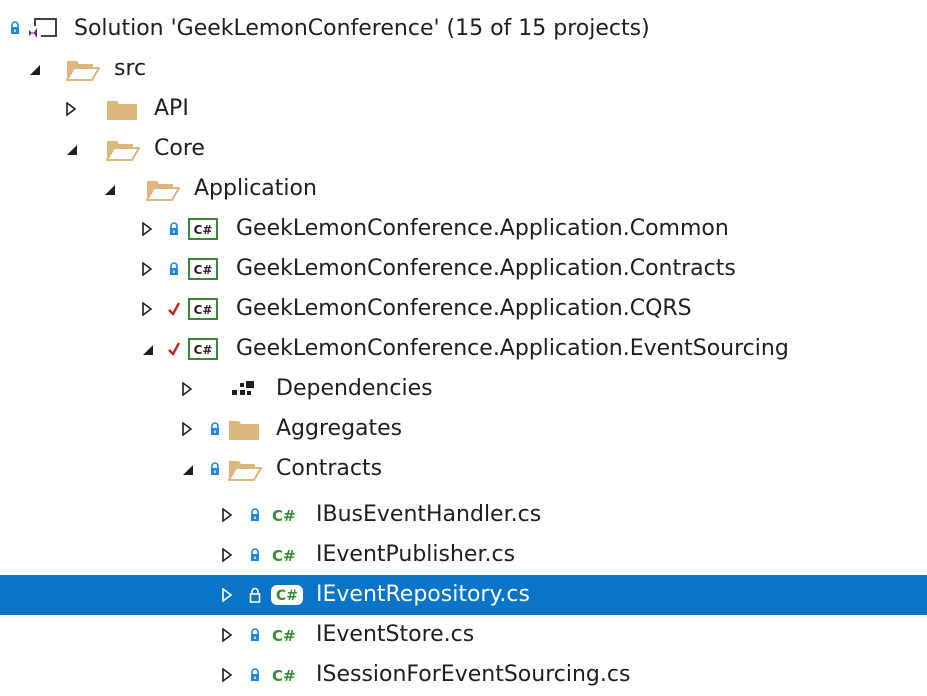 This screenshot has width=927, height=696. What do you see at coordinates (473, 674) in the screenshot?
I see `tree-row-label: ISessionForEventSourcing.cs` at bounding box center [473, 674].